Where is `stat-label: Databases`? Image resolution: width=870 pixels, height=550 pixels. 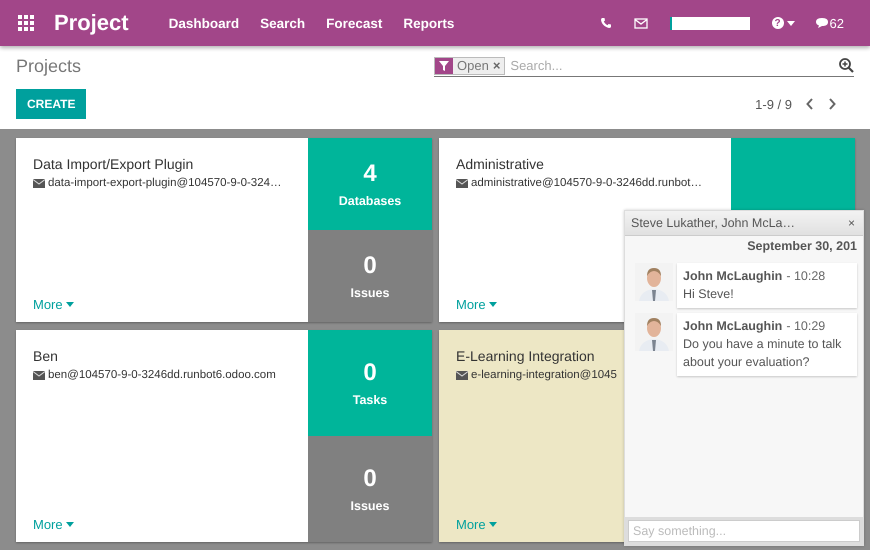
stat-label: Databases is located at coordinates (370, 201).